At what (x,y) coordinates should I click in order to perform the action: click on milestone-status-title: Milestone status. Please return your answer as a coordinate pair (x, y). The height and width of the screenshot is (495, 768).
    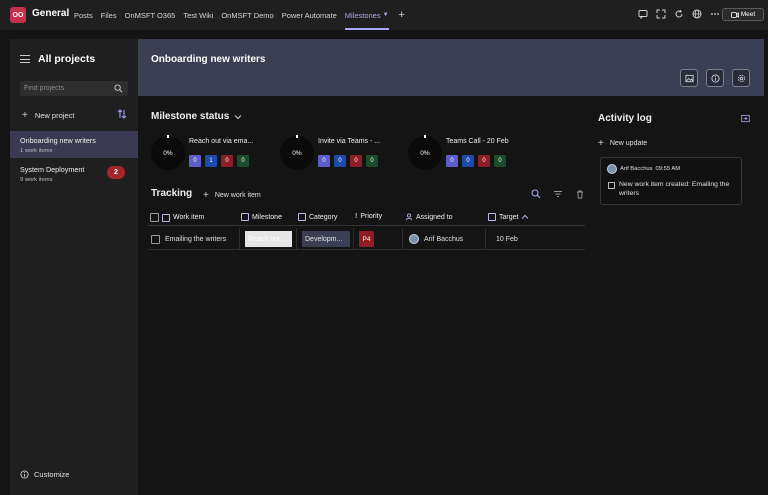
    Looking at the image, I should click on (190, 116).